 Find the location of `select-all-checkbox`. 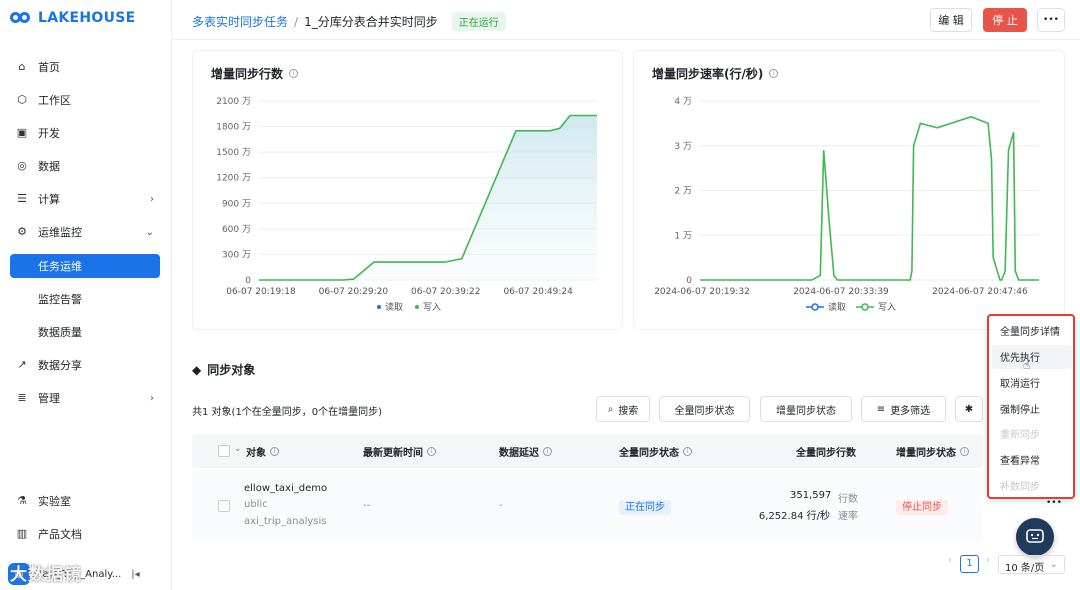

select-all-checkbox is located at coordinates (224, 451).